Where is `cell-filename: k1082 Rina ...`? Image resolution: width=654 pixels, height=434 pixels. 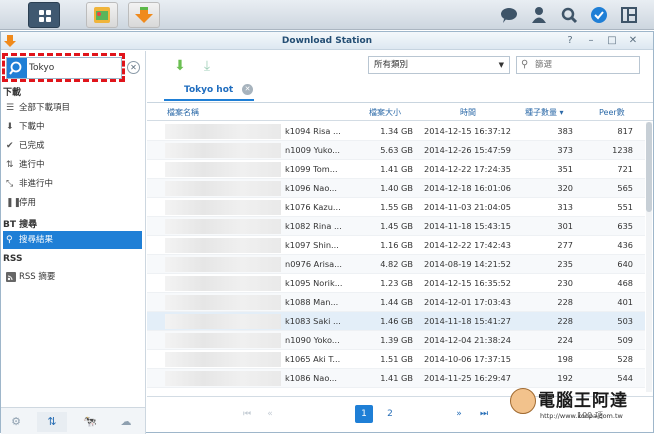 cell-filename: k1082 Rina ... is located at coordinates (313, 226).